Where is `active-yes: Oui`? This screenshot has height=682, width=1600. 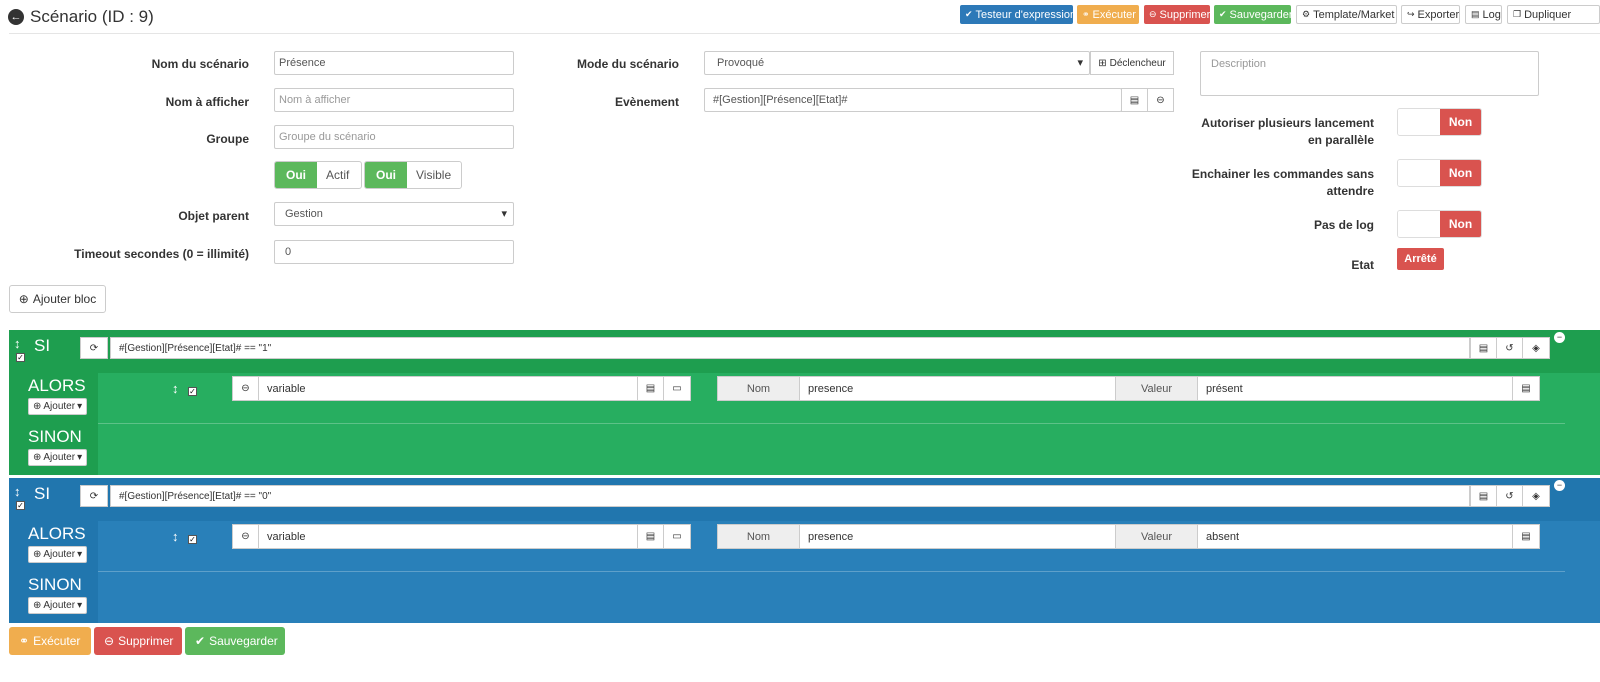
active-yes: Oui is located at coordinates (296, 175).